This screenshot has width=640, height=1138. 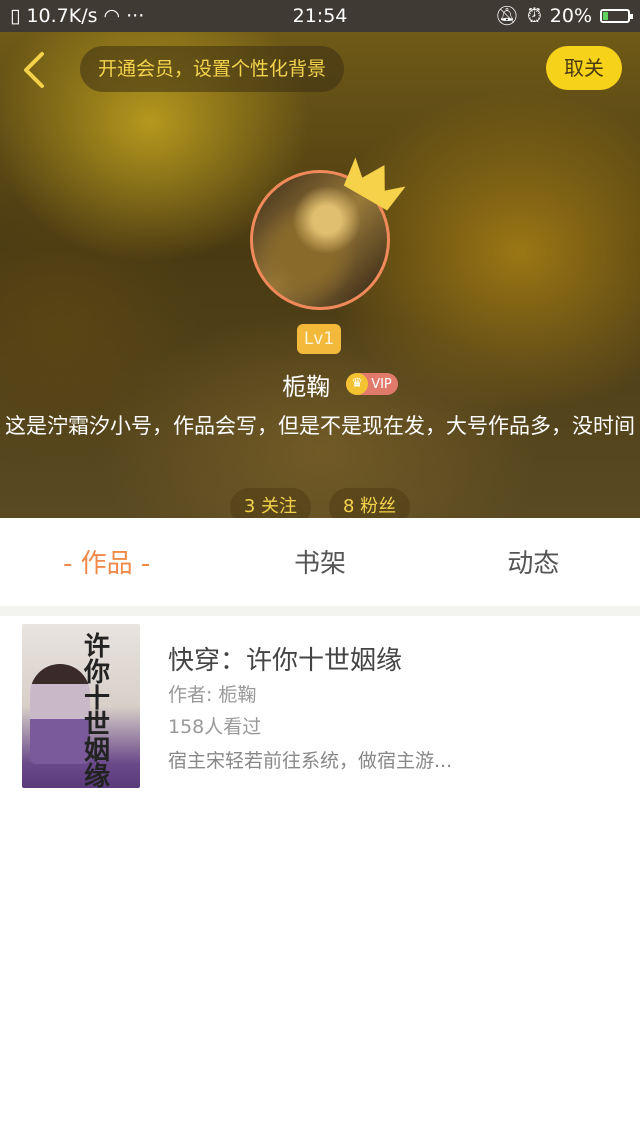 I want to click on tab-bookshelf: 书架, so click(x=319, y=563).